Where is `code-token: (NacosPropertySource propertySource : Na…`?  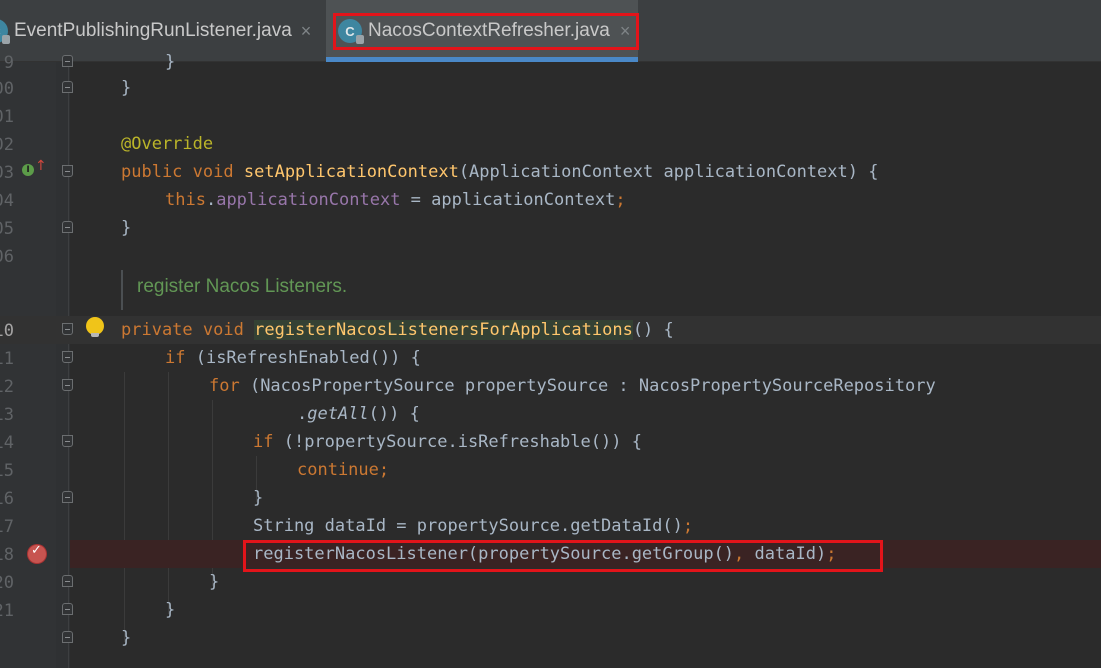
code-token: (NacosPropertySource propertySource : Na… is located at coordinates (587, 386).